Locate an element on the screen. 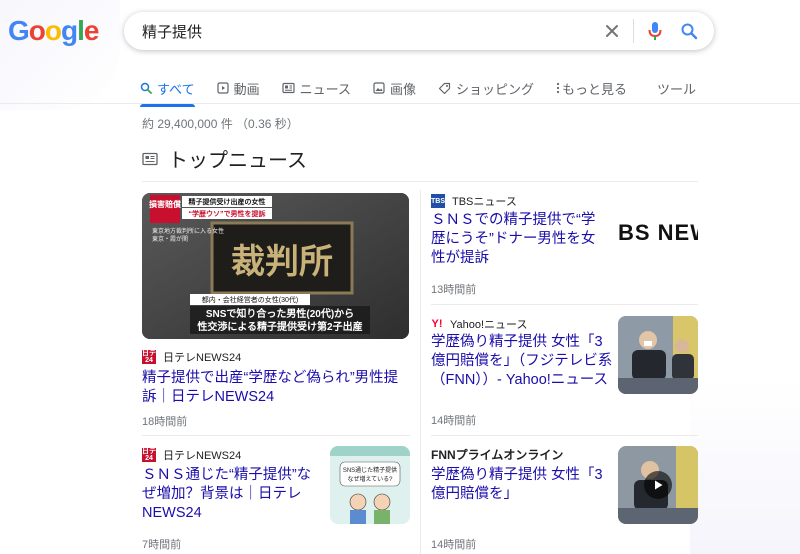 This screenshot has height=554, width=800. video-icon is located at coordinates (222, 88).